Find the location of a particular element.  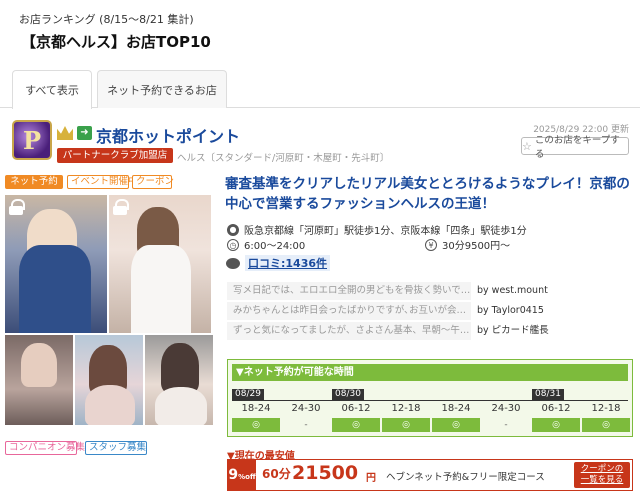

price-text: 30分9500円～ is located at coordinates (476, 246).